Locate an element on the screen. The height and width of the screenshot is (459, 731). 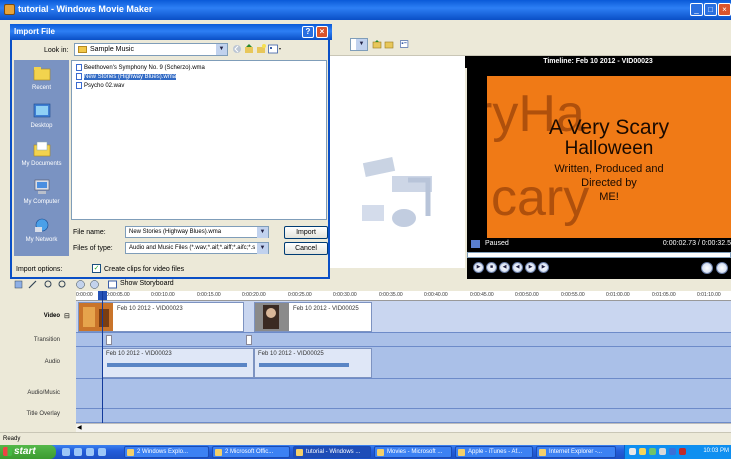
collapse-video-icon: ⊟ is located at coordinates (67, 316).